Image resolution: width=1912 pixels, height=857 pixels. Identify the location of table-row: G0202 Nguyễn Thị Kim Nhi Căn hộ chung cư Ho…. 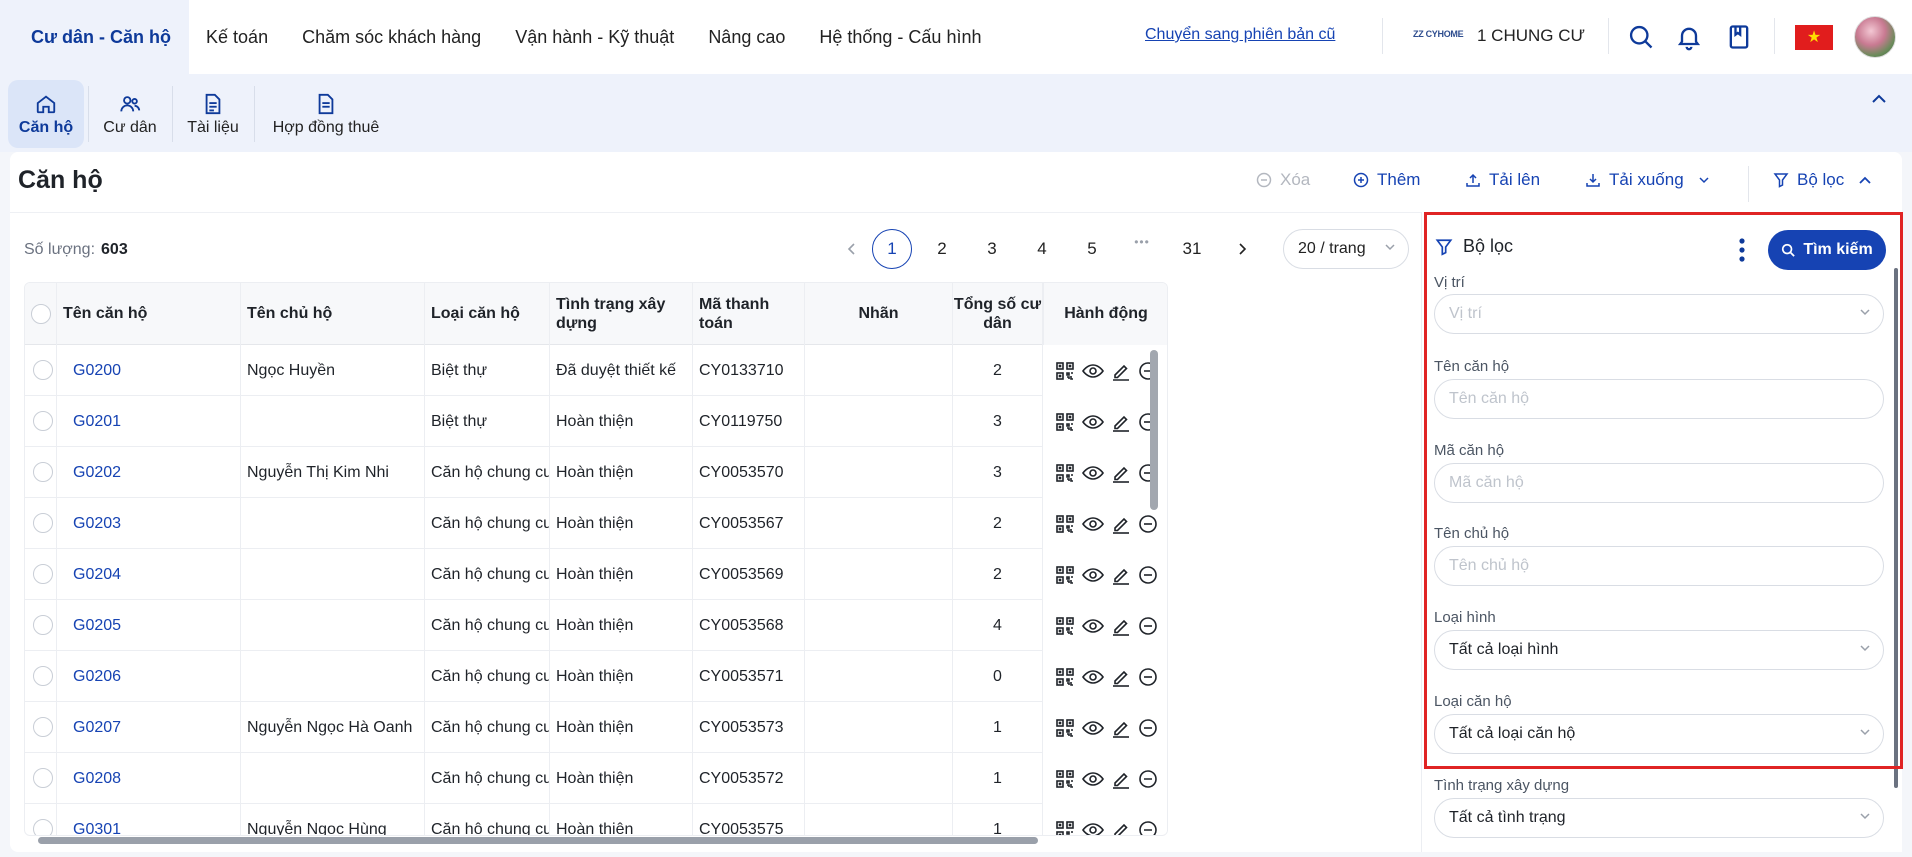
(596, 472).